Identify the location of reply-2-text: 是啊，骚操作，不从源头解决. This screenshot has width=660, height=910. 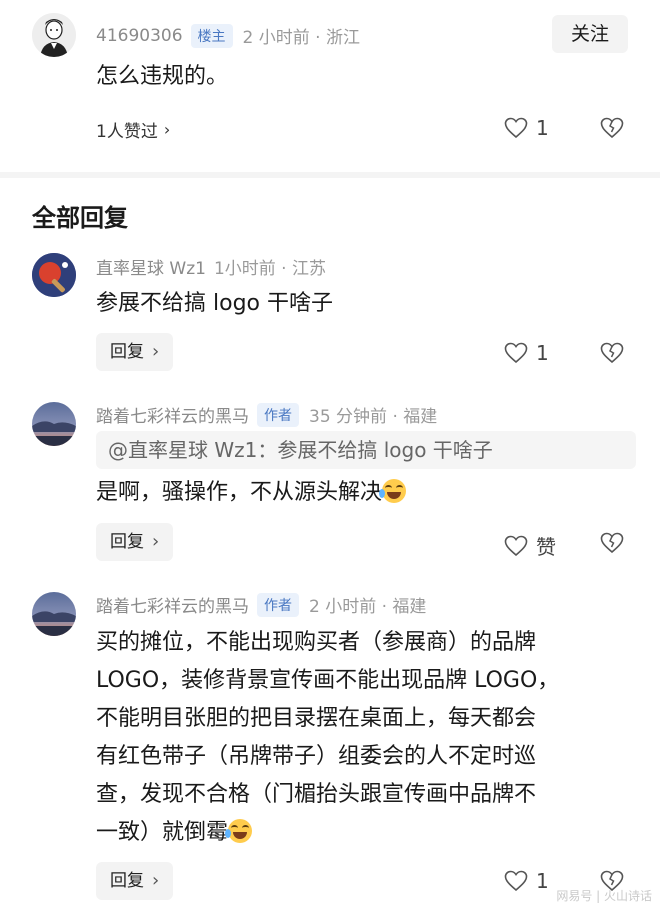
(239, 492).